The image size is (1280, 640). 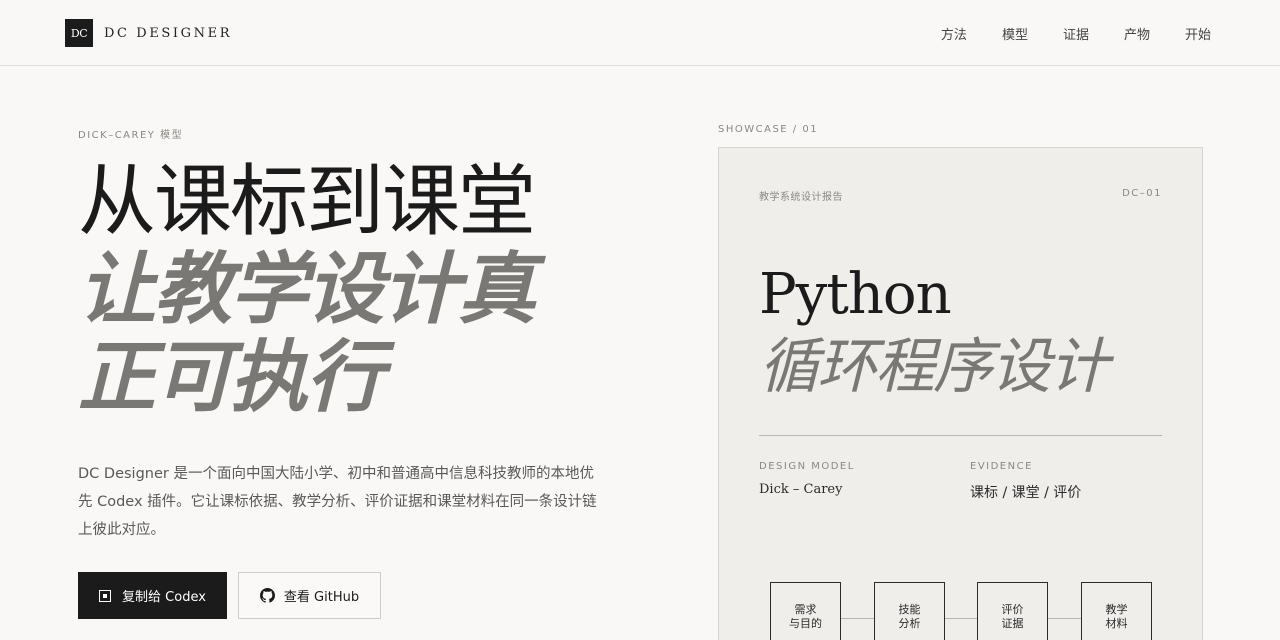 I want to click on headline-line-3: 正可执行, so click(x=231, y=377).